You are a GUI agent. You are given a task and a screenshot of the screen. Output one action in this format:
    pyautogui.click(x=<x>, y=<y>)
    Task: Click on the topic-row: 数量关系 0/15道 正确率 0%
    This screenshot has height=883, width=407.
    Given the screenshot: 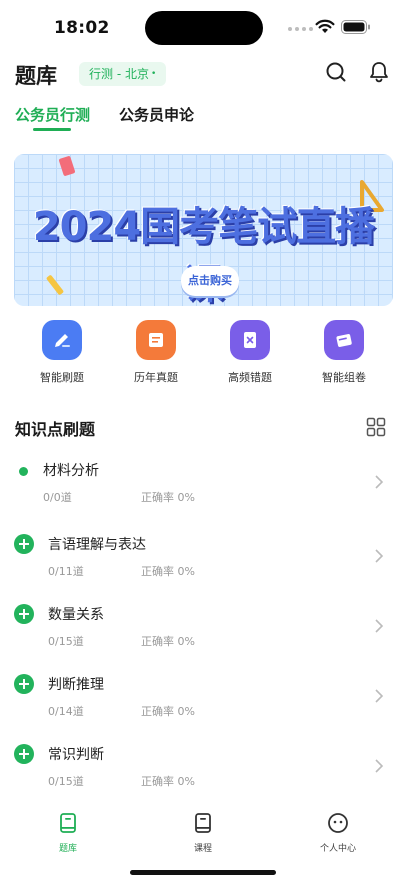 What is the action you would take?
    pyautogui.click(x=203, y=635)
    